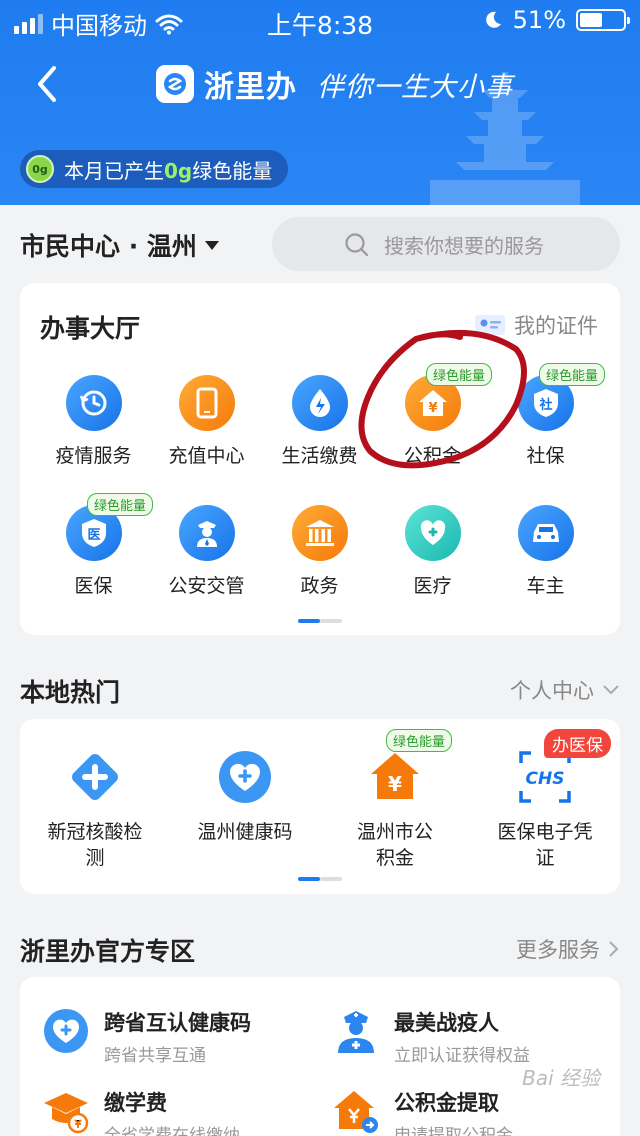  I want to click on energy-text: 本月已产生0g绿色能量, so click(168, 170).